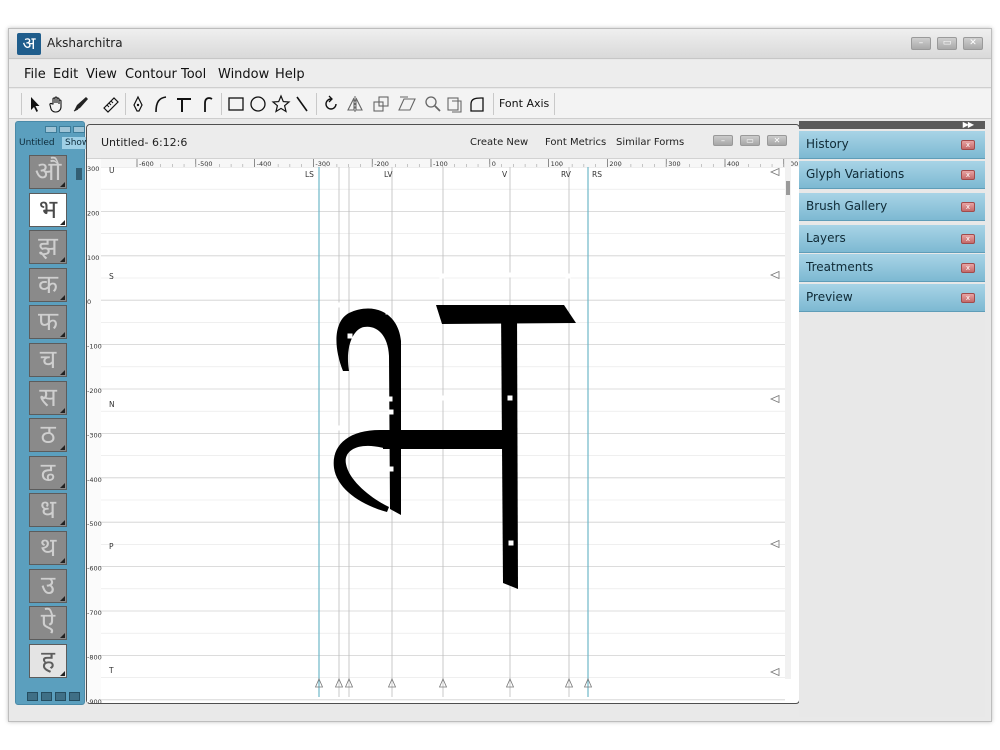  I want to click on maximize-button: ▭, so click(947, 43).